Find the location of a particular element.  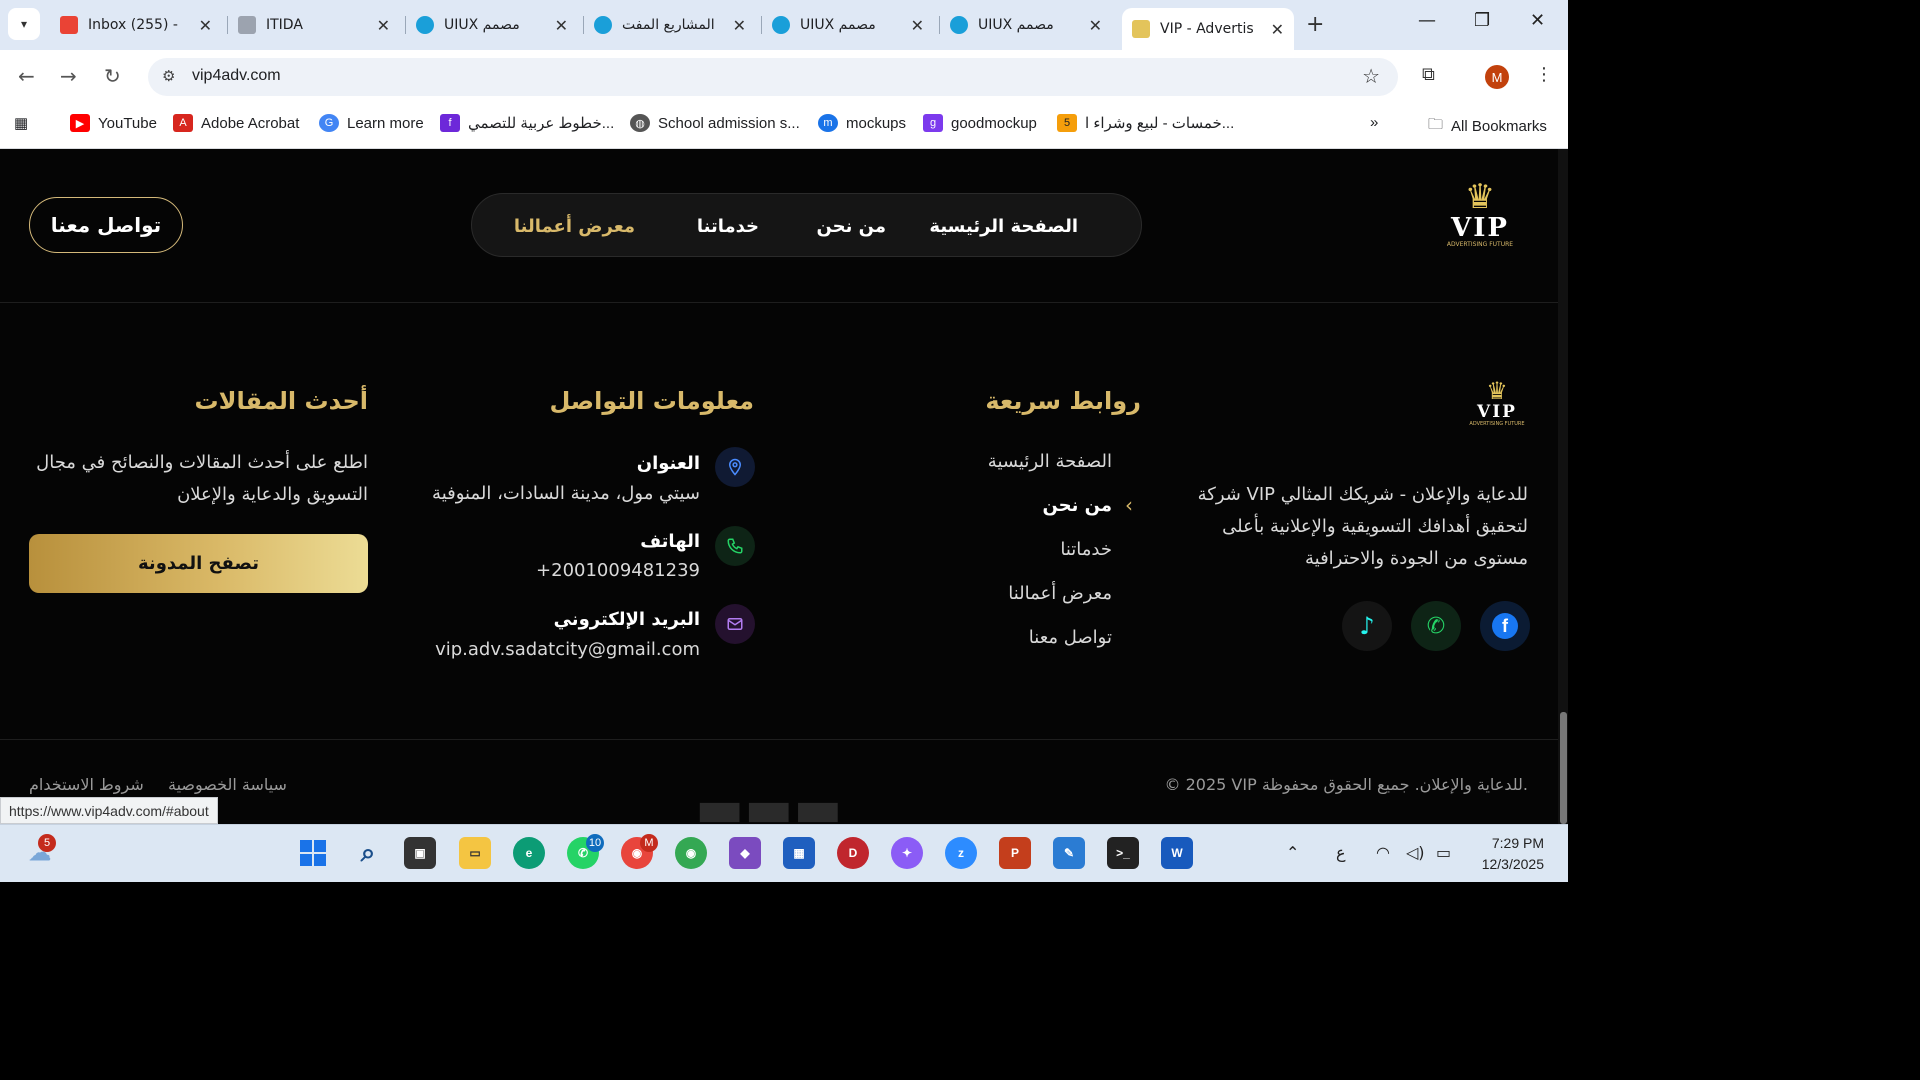

zoom-icon: z is located at coordinates (961, 853).